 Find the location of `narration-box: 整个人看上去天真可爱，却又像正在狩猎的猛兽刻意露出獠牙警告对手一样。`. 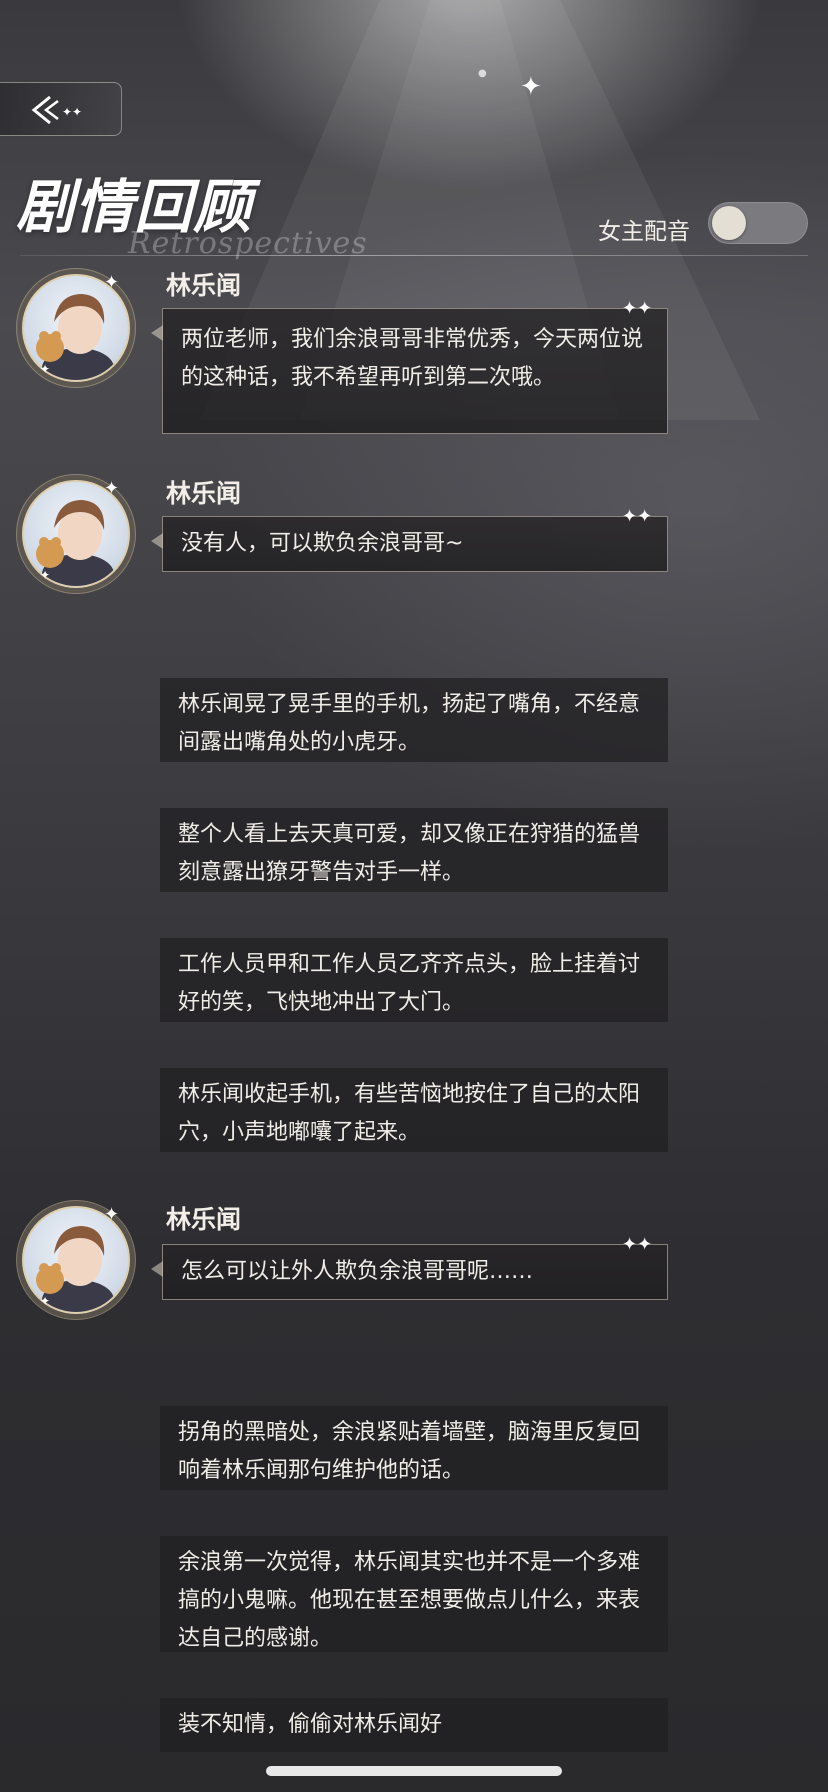

narration-box: 整个人看上去天真可爱，却又像正在狩猎的猛兽刻意露出獠牙警告对手一样。 is located at coordinates (414, 850).